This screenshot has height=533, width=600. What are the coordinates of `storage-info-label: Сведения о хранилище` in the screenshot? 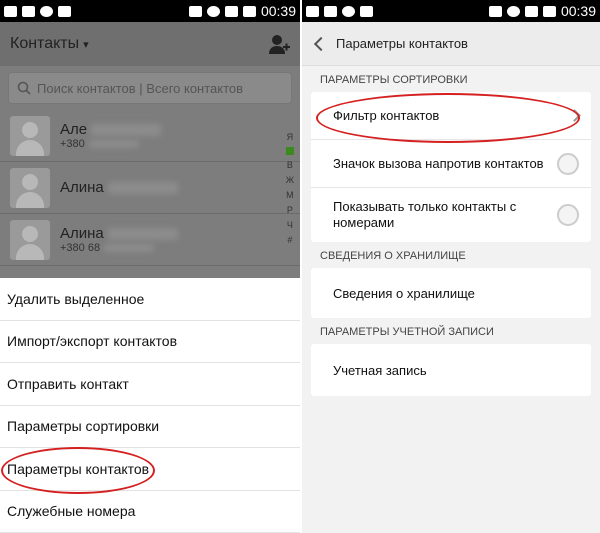 It's located at (404, 293).